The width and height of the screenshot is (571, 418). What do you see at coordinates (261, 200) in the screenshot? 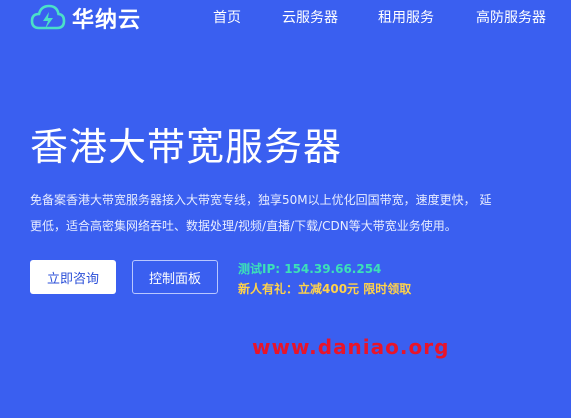
I see `description-line-1: 免备案香港大带宽服务器接入大带宽专线，独享50M以上优化回国带宽，速度更快， 延` at bounding box center [261, 200].